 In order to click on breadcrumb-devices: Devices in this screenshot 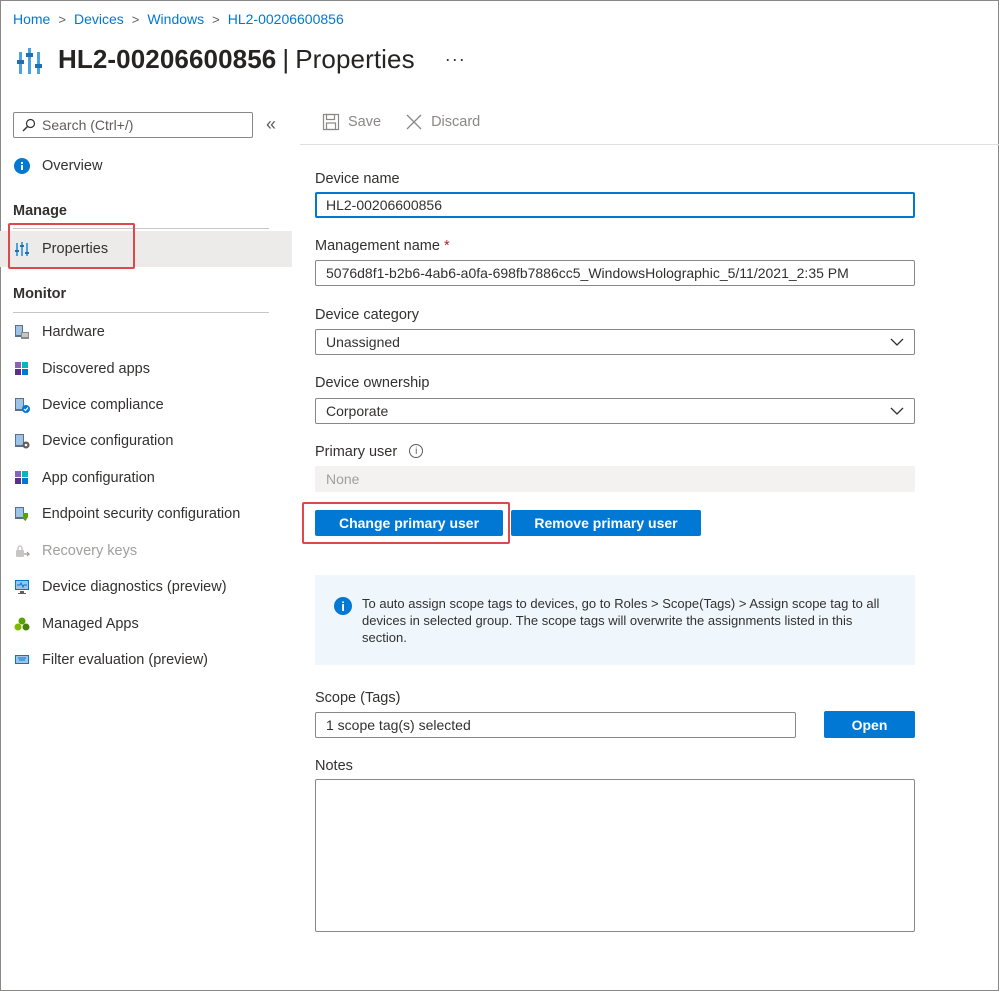, I will do `click(99, 19)`.